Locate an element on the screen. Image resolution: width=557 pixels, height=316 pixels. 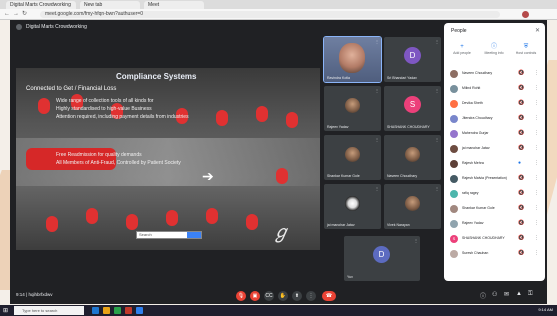
person-name: Rajesh Mehra is located at coordinates (473, 163).